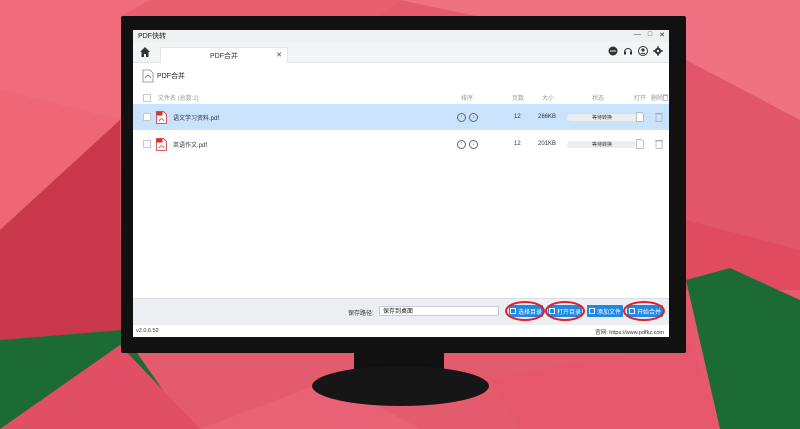 This screenshot has width=800, height=429. I want to click on chat-icon, so click(613, 51).